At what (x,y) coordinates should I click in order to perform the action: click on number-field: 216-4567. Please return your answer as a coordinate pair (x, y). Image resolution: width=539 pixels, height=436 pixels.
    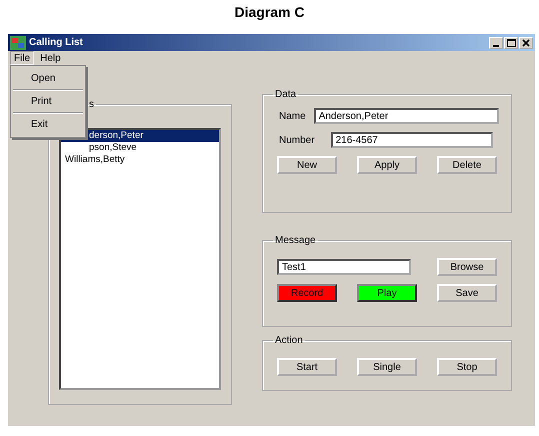
    Looking at the image, I should click on (411, 140).